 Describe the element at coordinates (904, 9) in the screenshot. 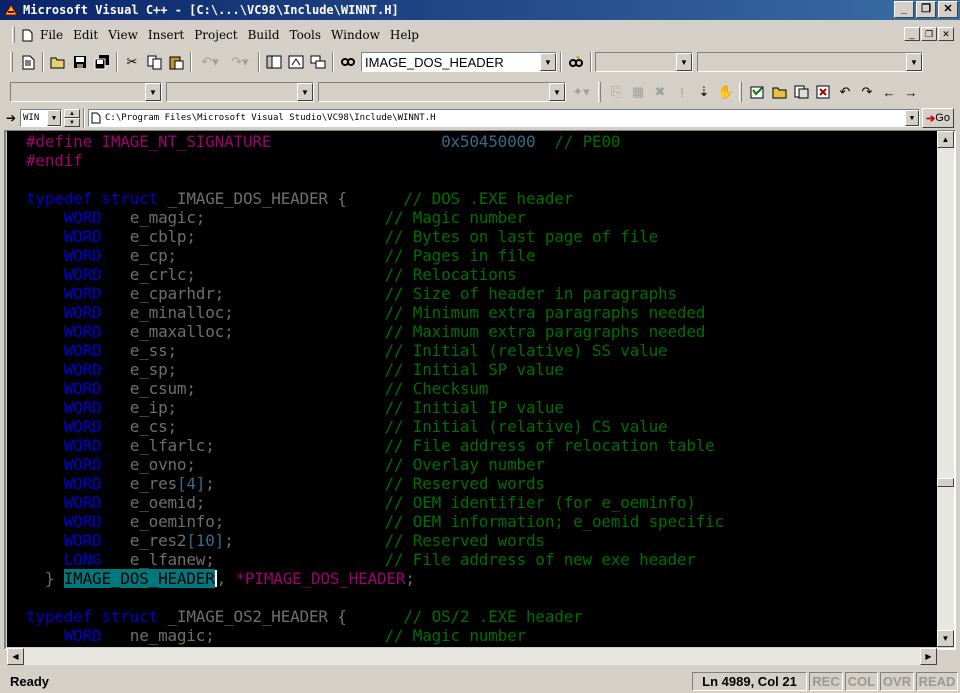

I see `minimize-button: _` at that location.